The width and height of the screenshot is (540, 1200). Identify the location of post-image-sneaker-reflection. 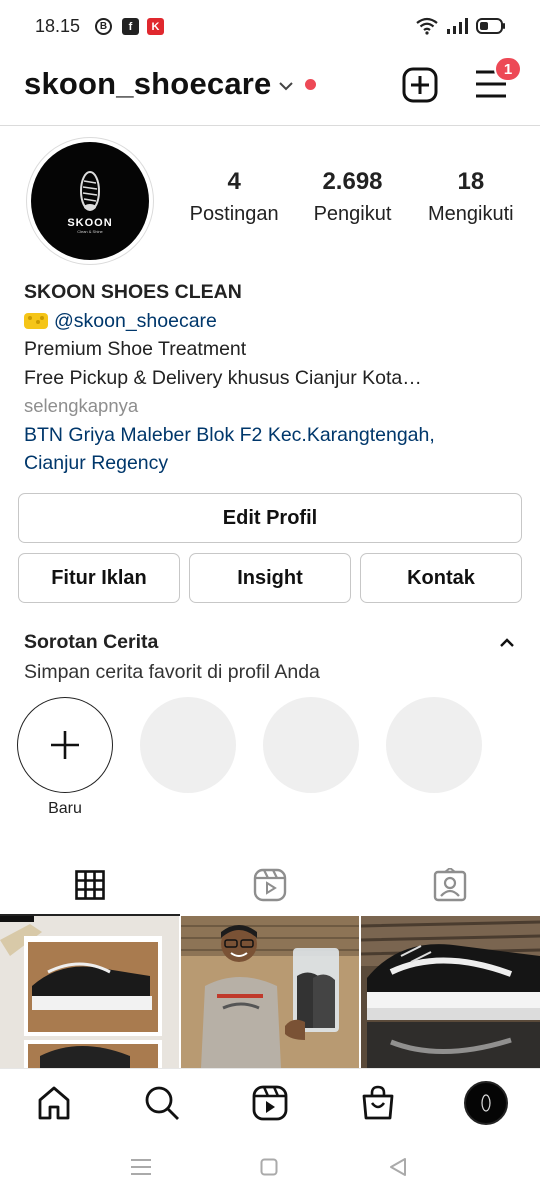
(450, 992).